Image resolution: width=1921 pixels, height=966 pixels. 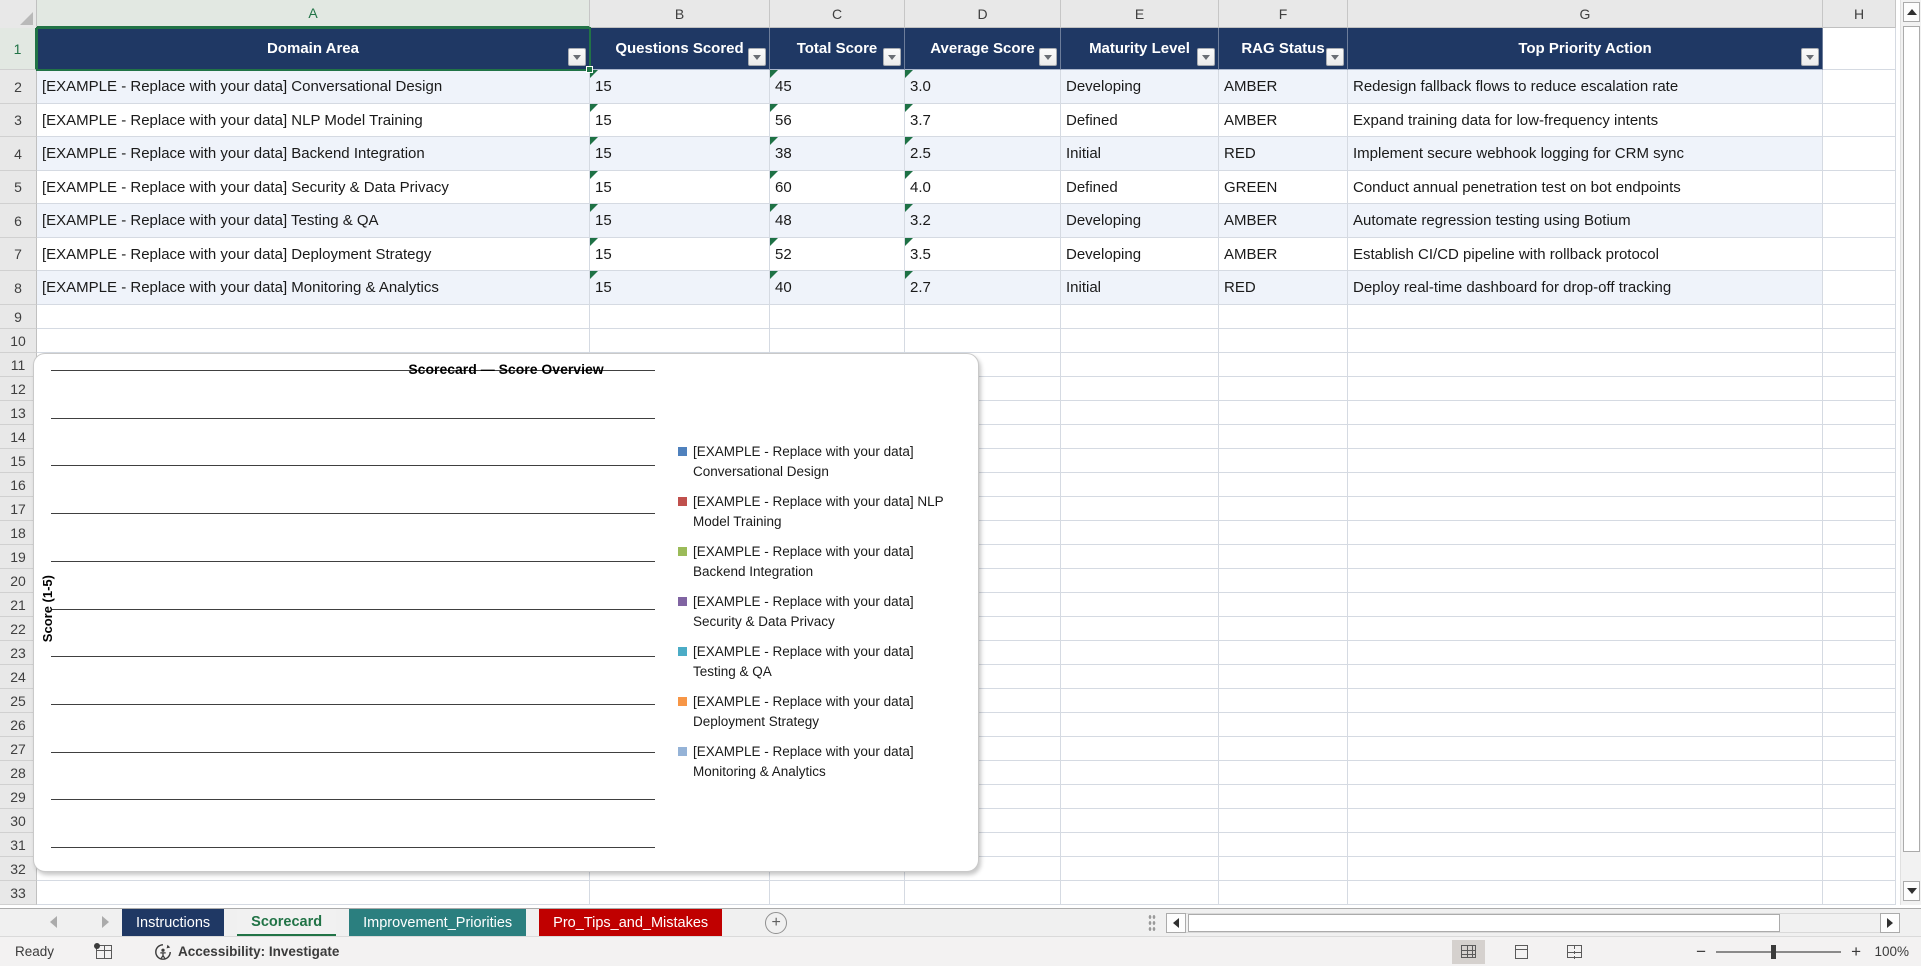 What do you see at coordinates (1283, 845) in the screenshot?
I see `cell-F31` at bounding box center [1283, 845].